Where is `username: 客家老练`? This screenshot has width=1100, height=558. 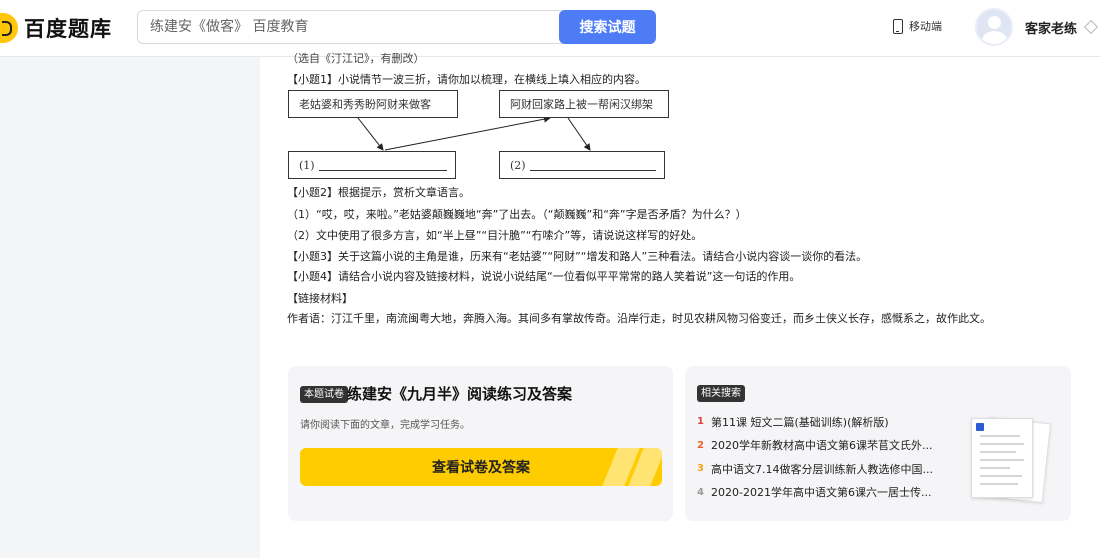 username: 客家老练 is located at coordinates (1051, 27).